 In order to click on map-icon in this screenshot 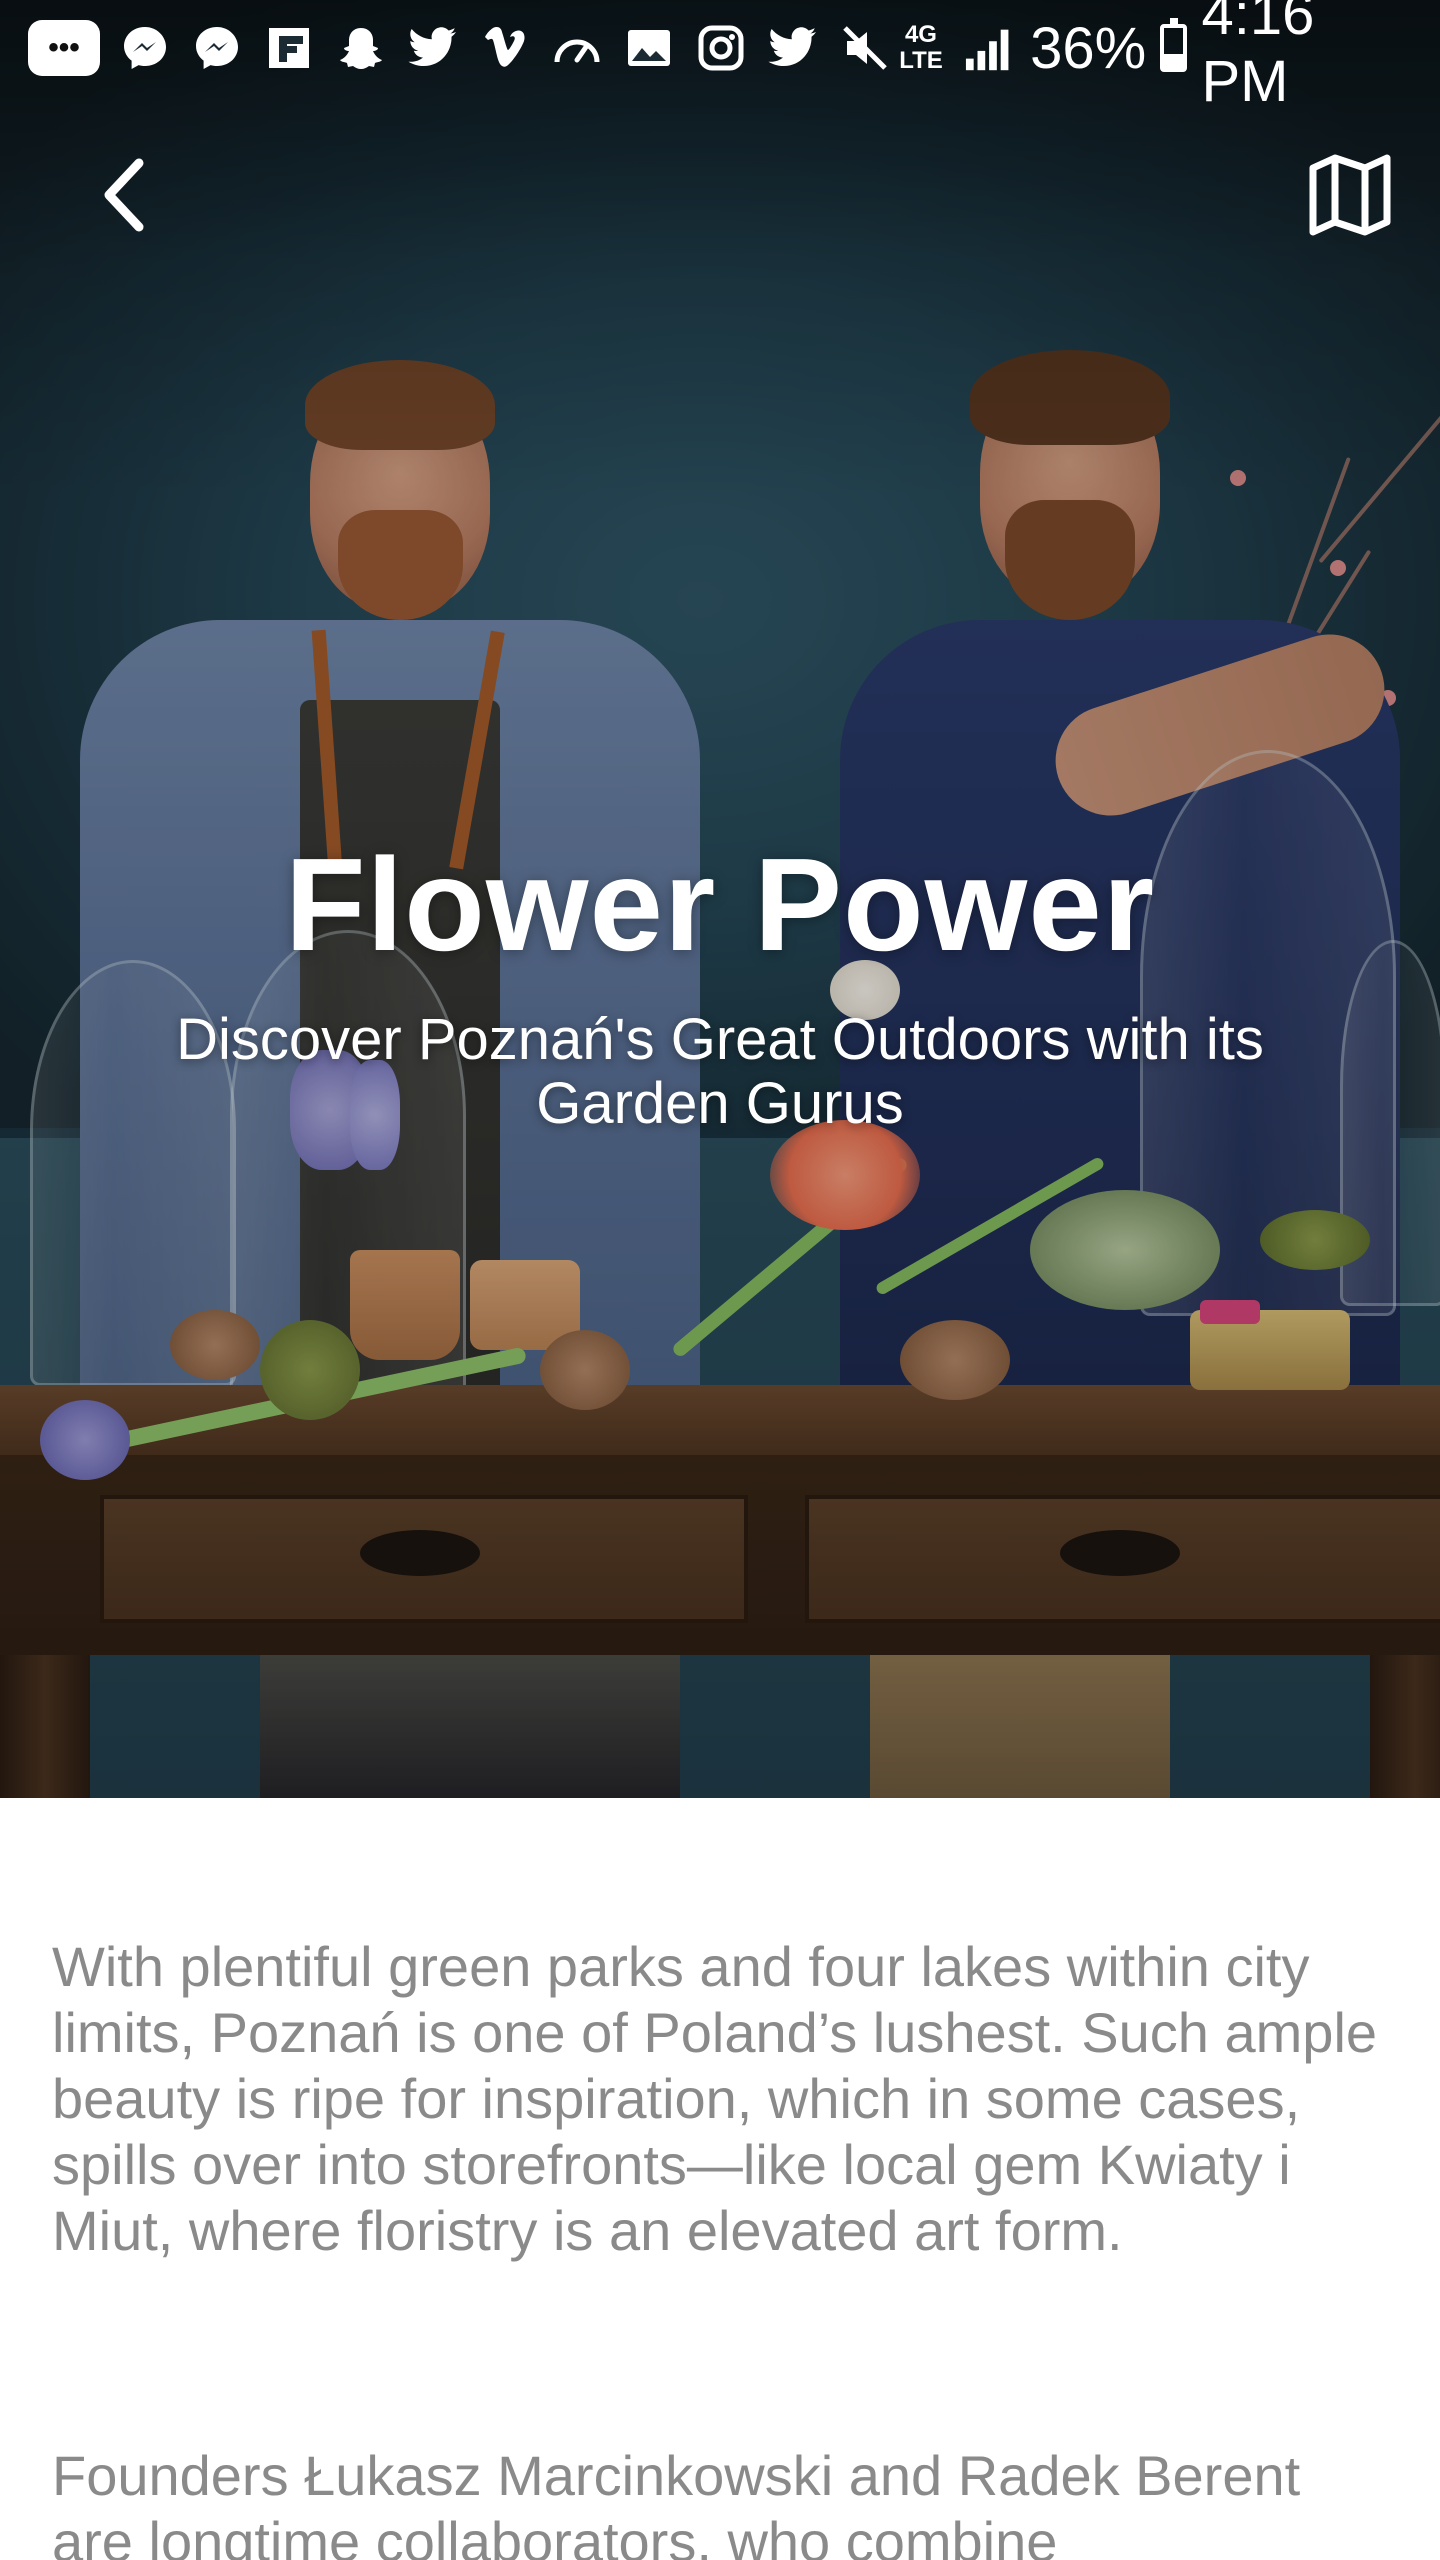, I will do `click(1350, 195)`.